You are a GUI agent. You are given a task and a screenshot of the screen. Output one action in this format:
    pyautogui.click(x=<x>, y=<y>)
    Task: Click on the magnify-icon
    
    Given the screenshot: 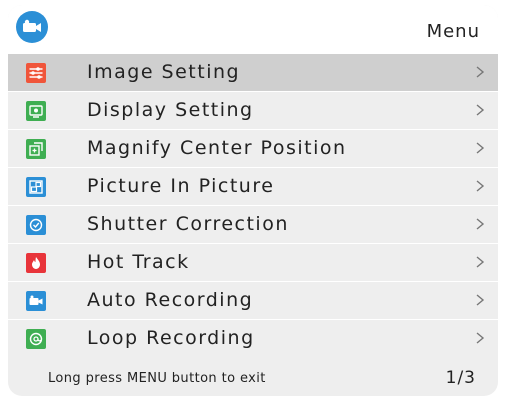 What is the action you would take?
    pyautogui.click(x=36, y=149)
    